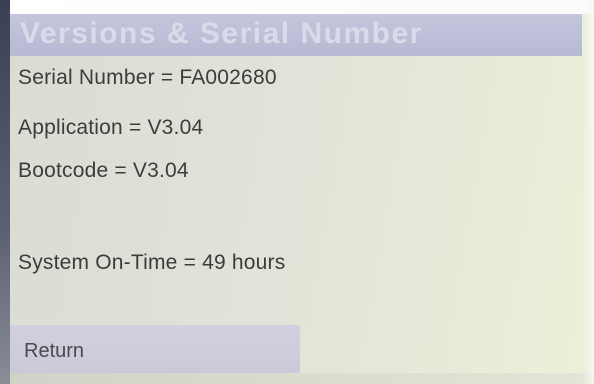  I want to click on system-on-time-text: System On-Time = 49 hours, so click(152, 262).